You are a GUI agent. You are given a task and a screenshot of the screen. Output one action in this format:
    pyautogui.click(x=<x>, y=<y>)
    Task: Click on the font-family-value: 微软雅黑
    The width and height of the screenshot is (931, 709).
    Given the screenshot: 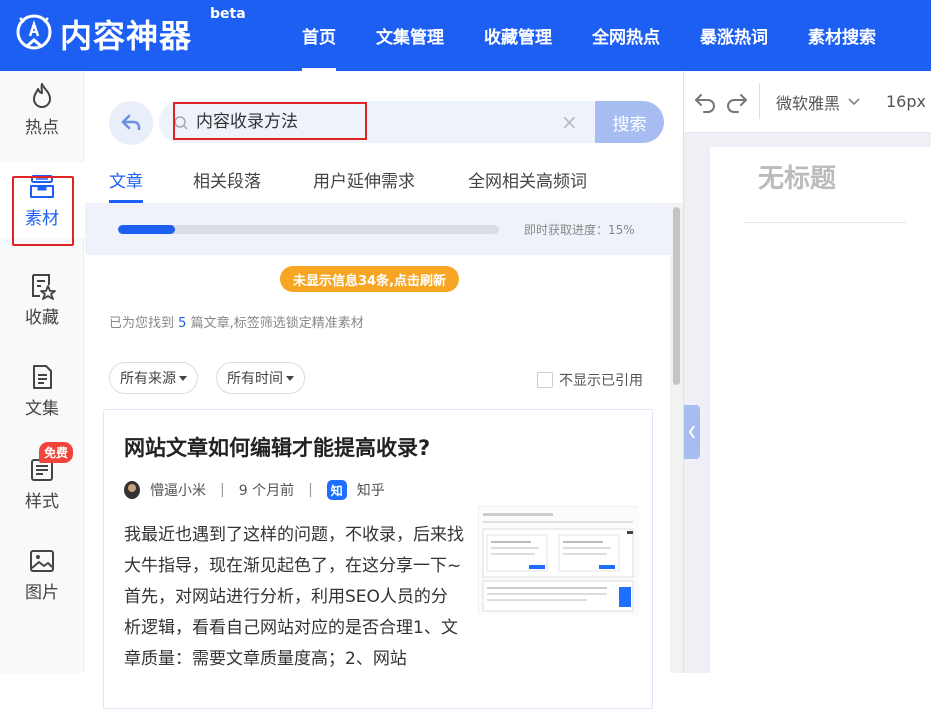 What is the action you would take?
    pyautogui.click(x=808, y=103)
    